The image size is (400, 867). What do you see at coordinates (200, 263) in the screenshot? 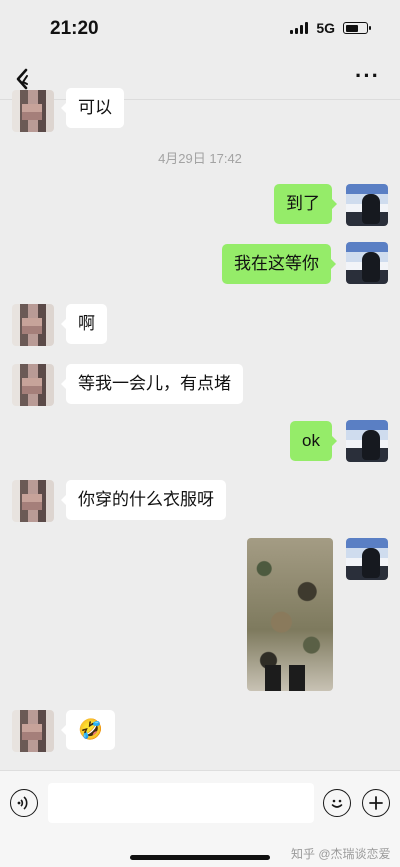
I see `message-row: 我在这等你` at bounding box center [200, 263].